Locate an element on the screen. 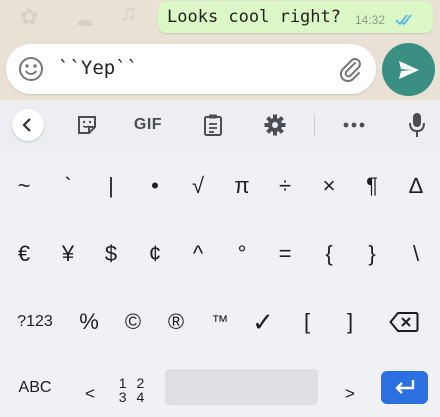 The width and height of the screenshot is (440, 417). key-bracket-right: ] is located at coordinates (350, 322).